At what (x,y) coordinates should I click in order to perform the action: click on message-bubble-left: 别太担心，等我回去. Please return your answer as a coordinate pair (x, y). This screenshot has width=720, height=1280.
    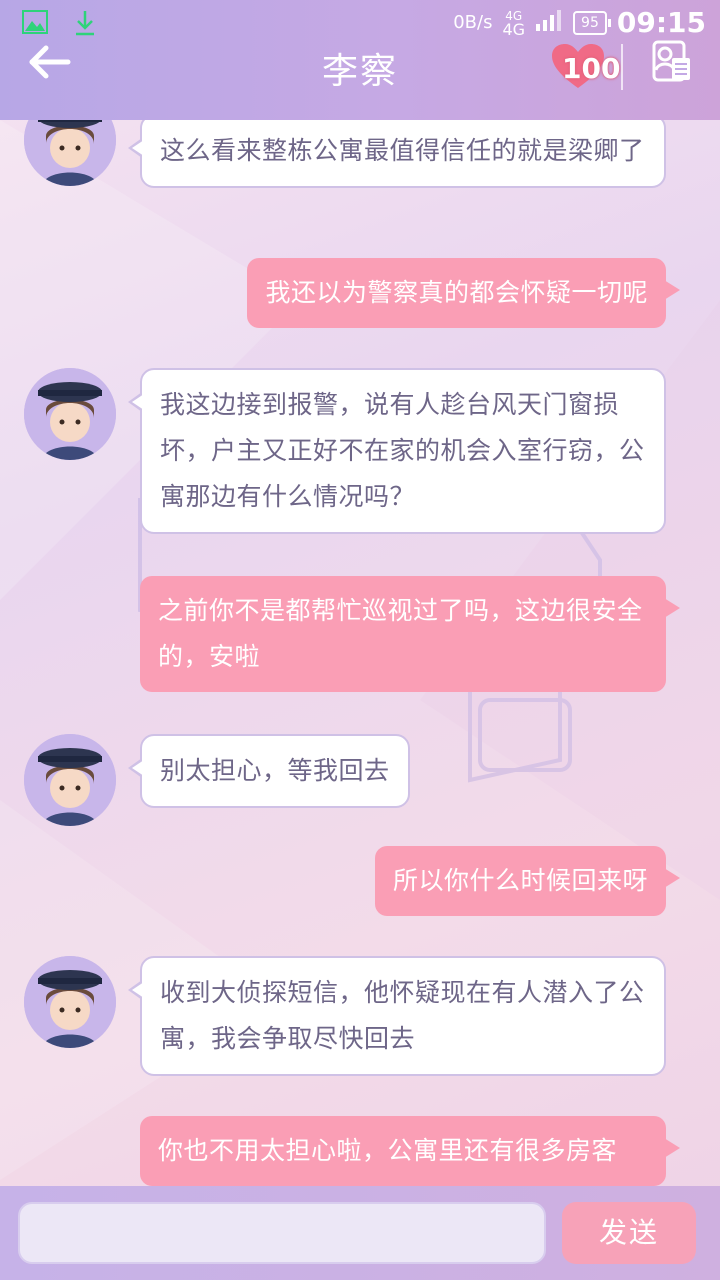
    Looking at the image, I should click on (269, 771).